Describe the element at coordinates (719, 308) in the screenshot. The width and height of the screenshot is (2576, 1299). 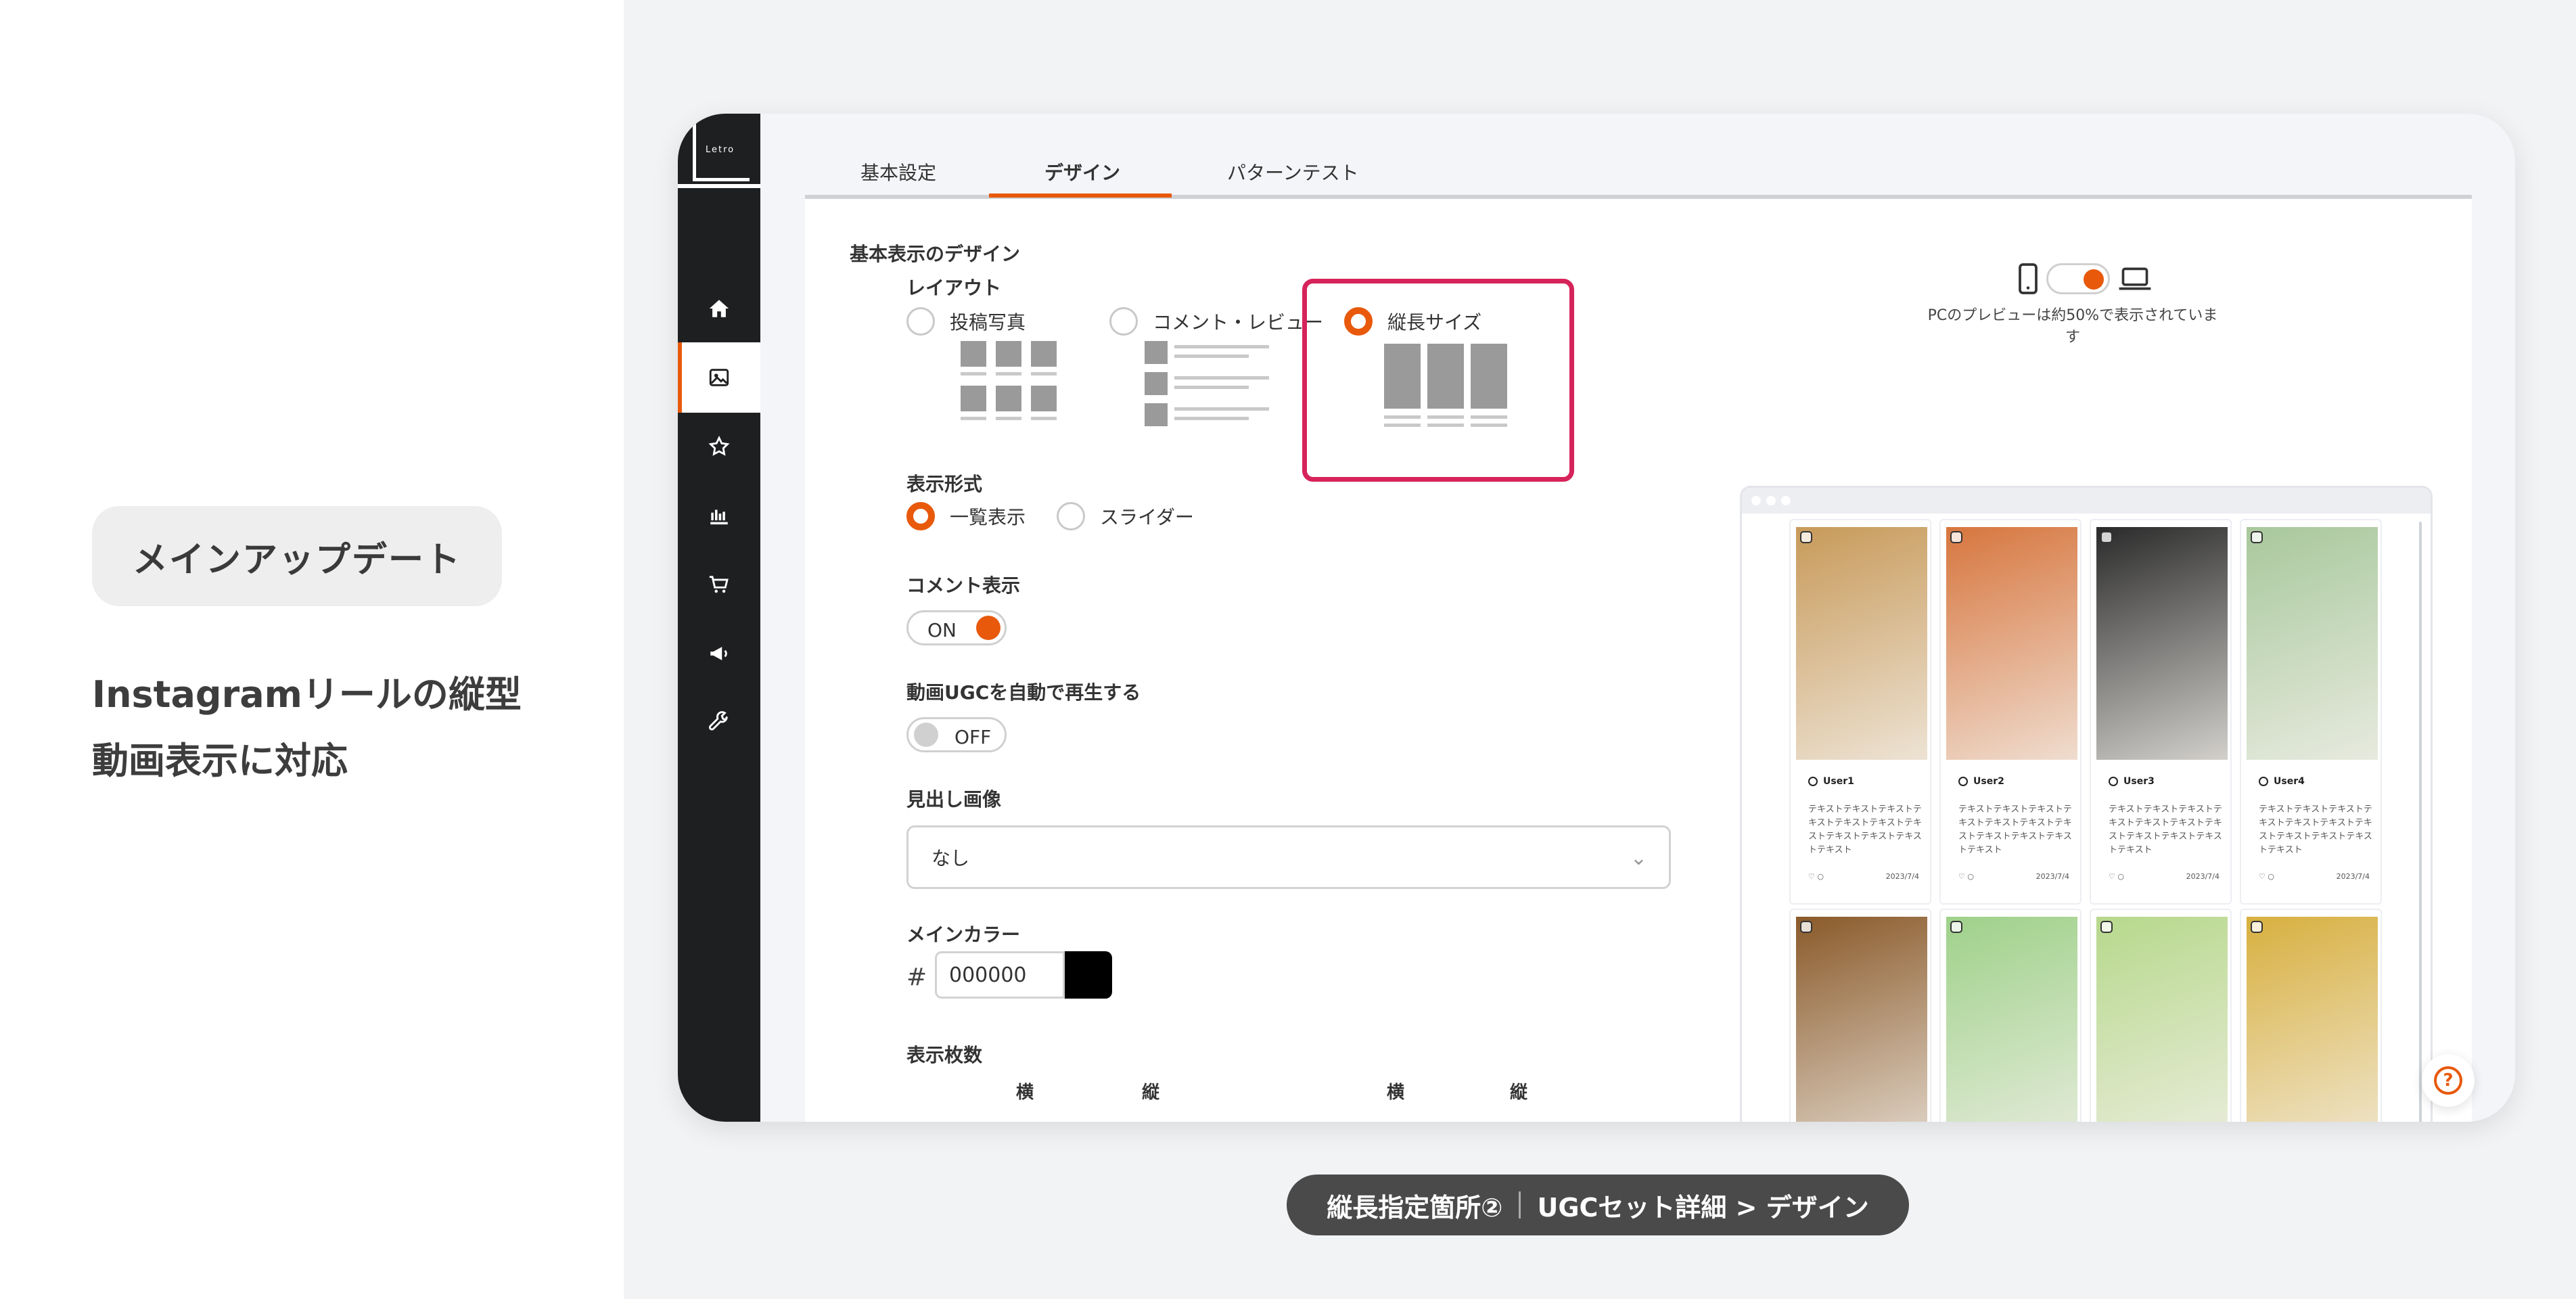
I see `nav-home` at that location.